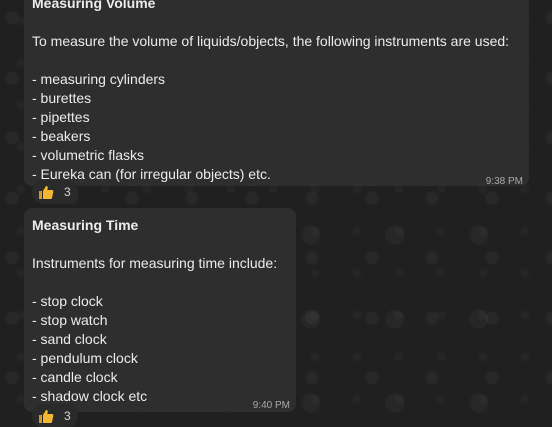 This screenshot has height=427, width=552. Describe the element at coordinates (94, 5) in the screenshot. I see `message-title: Measuring Volume` at that location.